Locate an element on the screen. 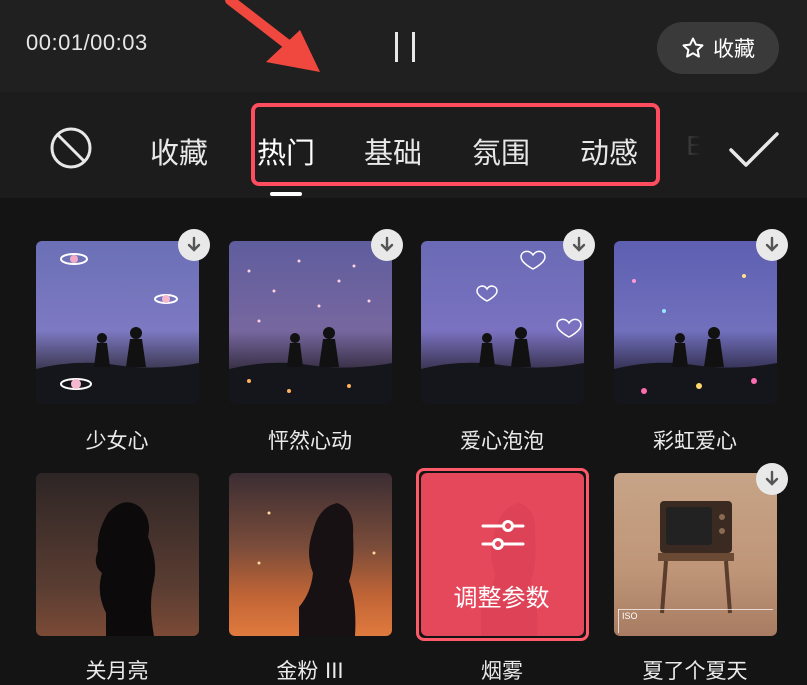  none-icon is located at coordinates (71, 148).